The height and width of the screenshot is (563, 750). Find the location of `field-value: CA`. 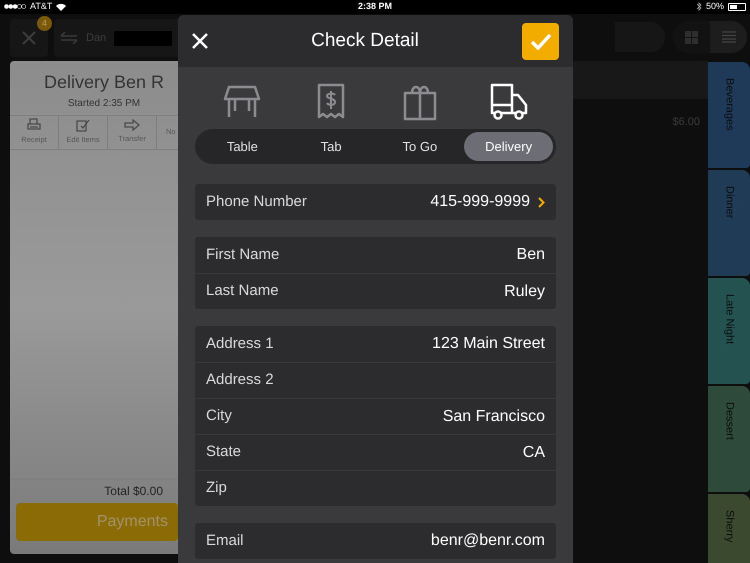

field-value: CA is located at coordinates (533, 452).